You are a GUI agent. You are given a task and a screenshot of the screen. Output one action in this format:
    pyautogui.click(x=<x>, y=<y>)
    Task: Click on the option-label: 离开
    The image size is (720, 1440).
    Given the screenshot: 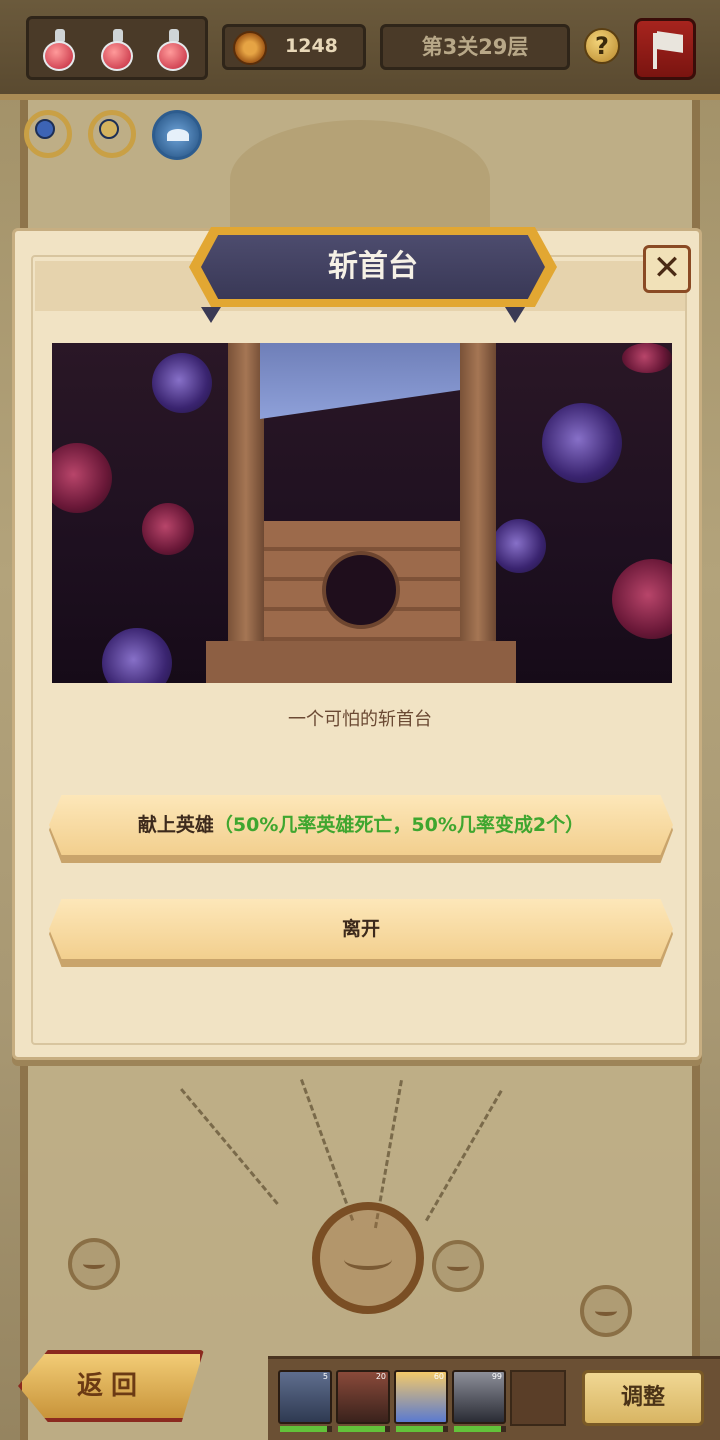 What is the action you would take?
    pyautogui.click(x=360, y=929)
    